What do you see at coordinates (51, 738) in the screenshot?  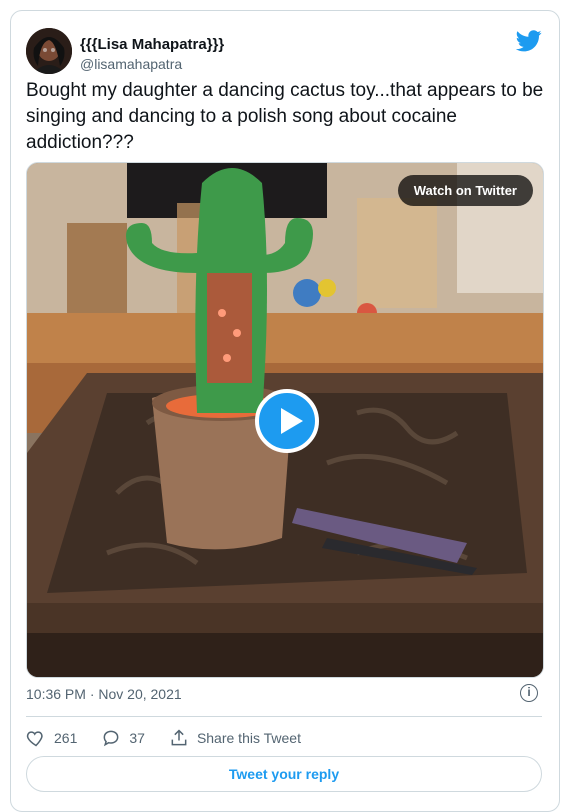 I see `like-action: 261` at bounding box center [51, 738].